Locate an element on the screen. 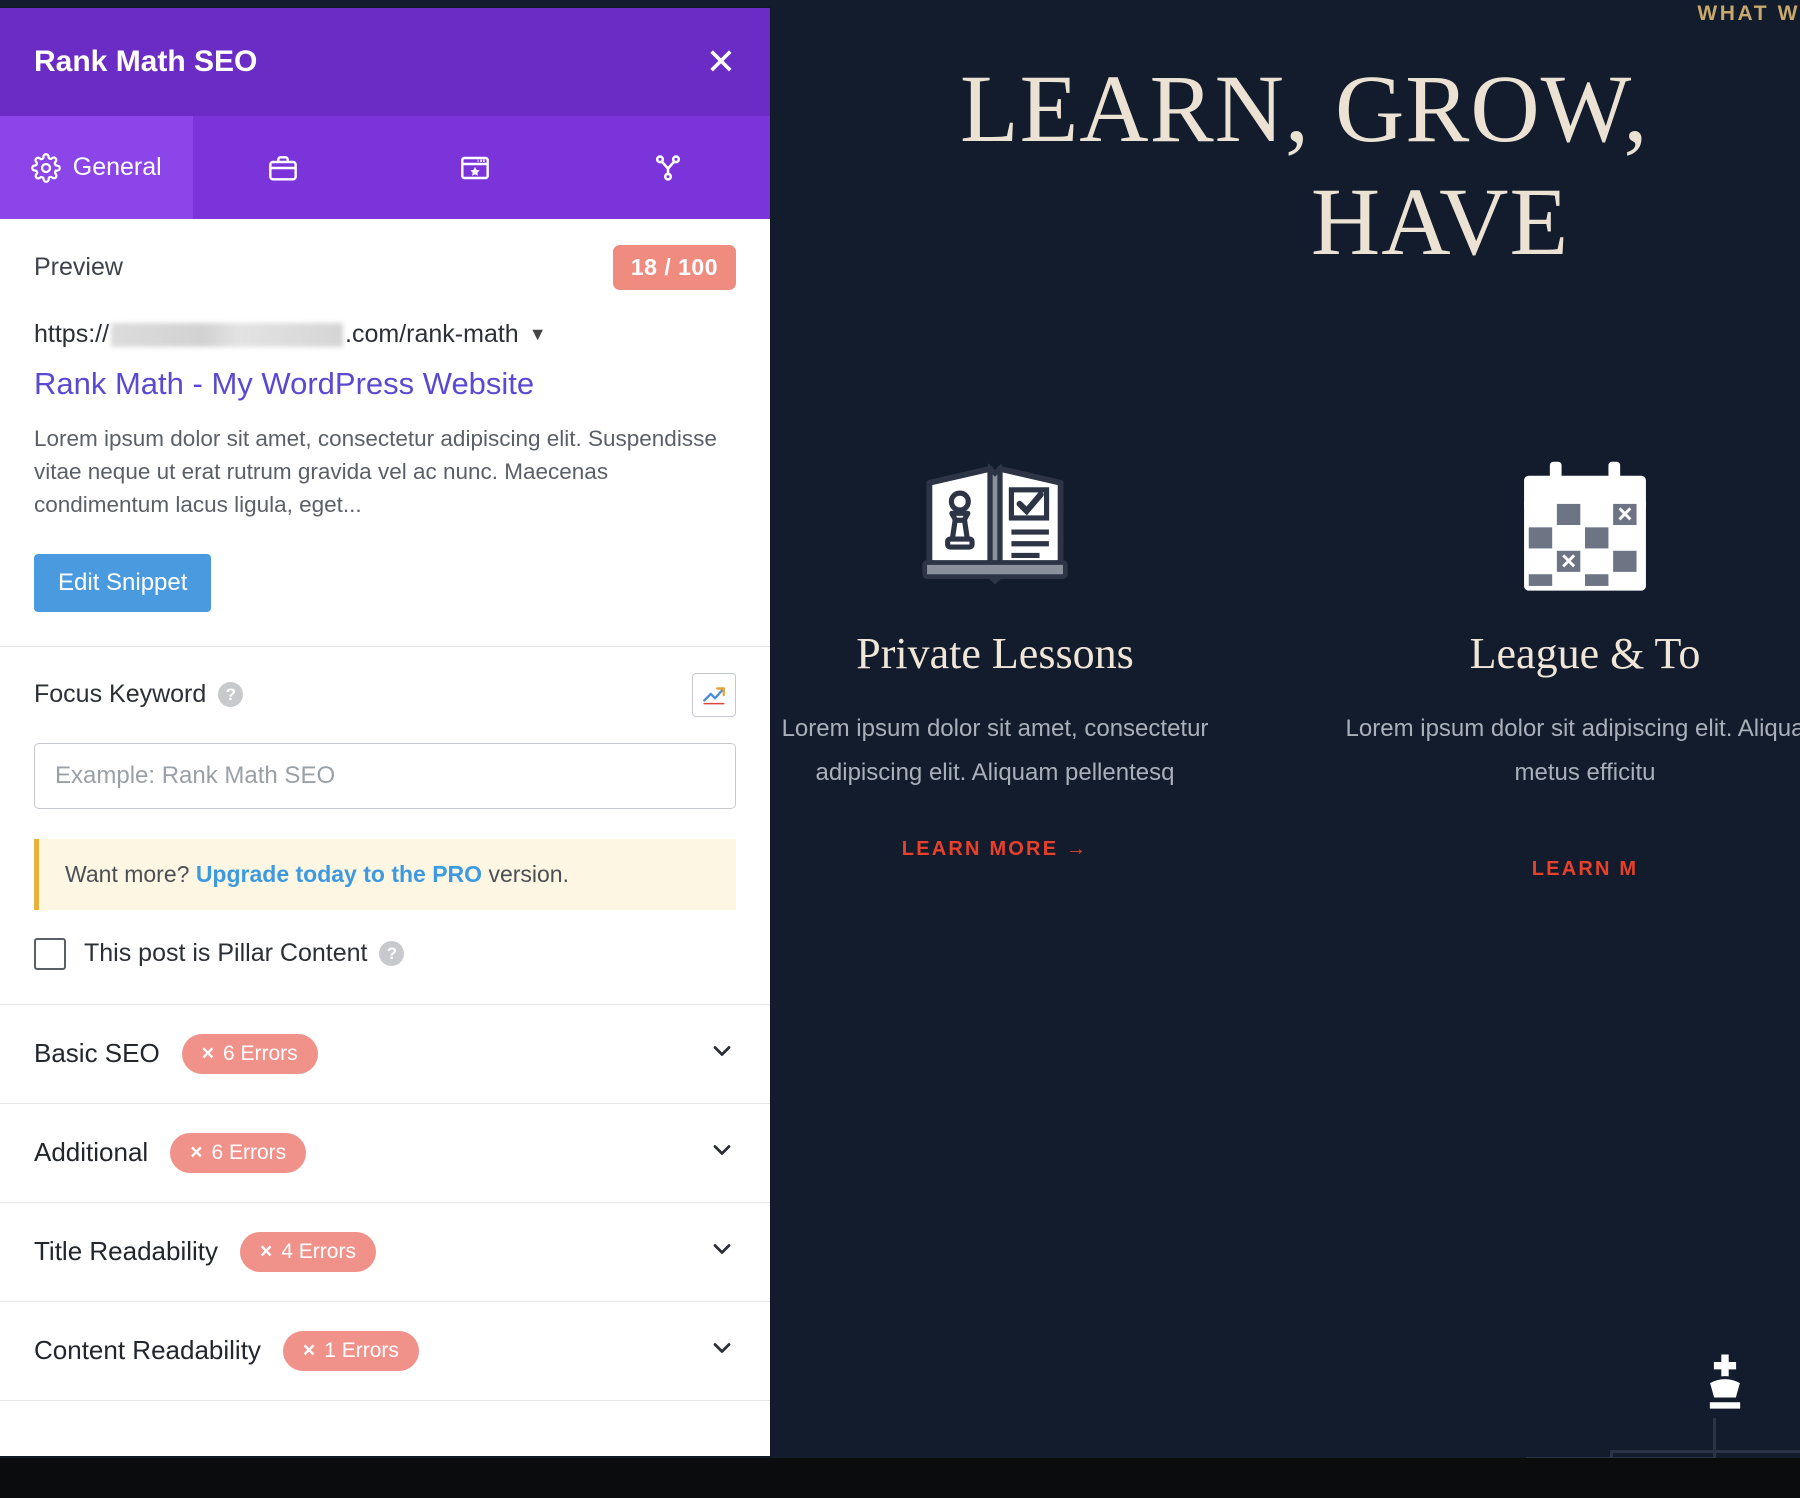 This screenshot has height=1498, width=1800. gear-icon is located at coordinates (45, 167).